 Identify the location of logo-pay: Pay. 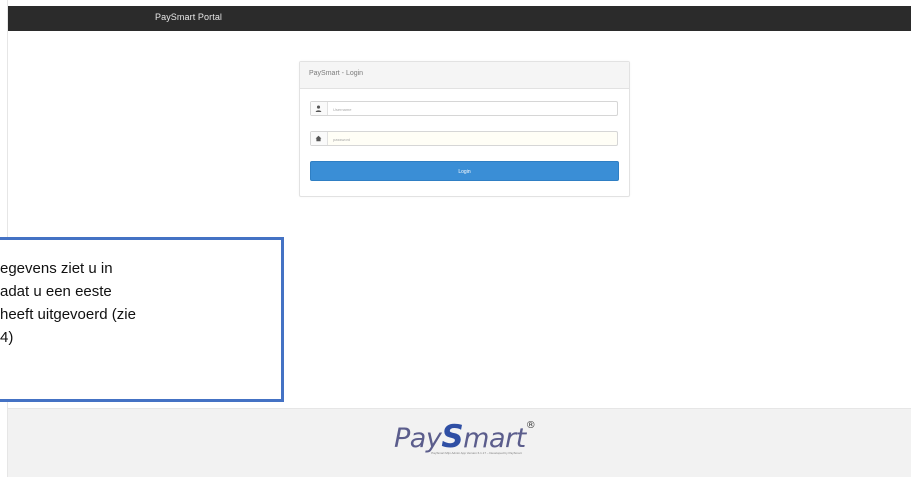
(418, 438).